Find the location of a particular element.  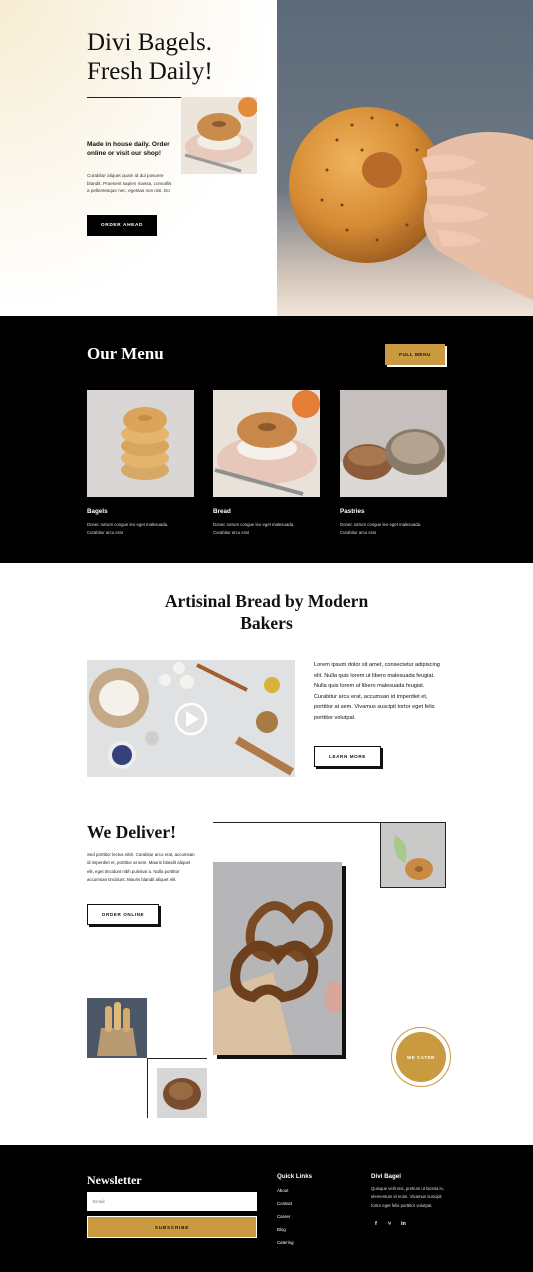

bread-bag-photo is located at coordinates (117, 1028).